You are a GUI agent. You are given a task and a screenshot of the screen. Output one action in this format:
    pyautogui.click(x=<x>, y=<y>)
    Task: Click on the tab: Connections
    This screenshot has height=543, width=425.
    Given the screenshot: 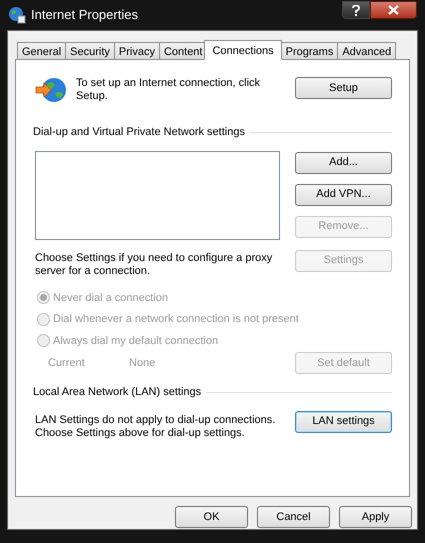 What is the action you would take?
    pyautogui.click(x=243, y=50)
    